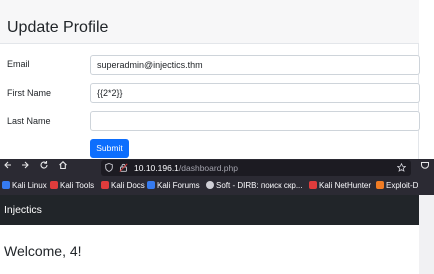 Image resolution: width=434 pixels, height=274 pixels. Describe the element at coordinates (77, 185) in the screenshot. I see `bookmark-label: Kali Tools` at that location.